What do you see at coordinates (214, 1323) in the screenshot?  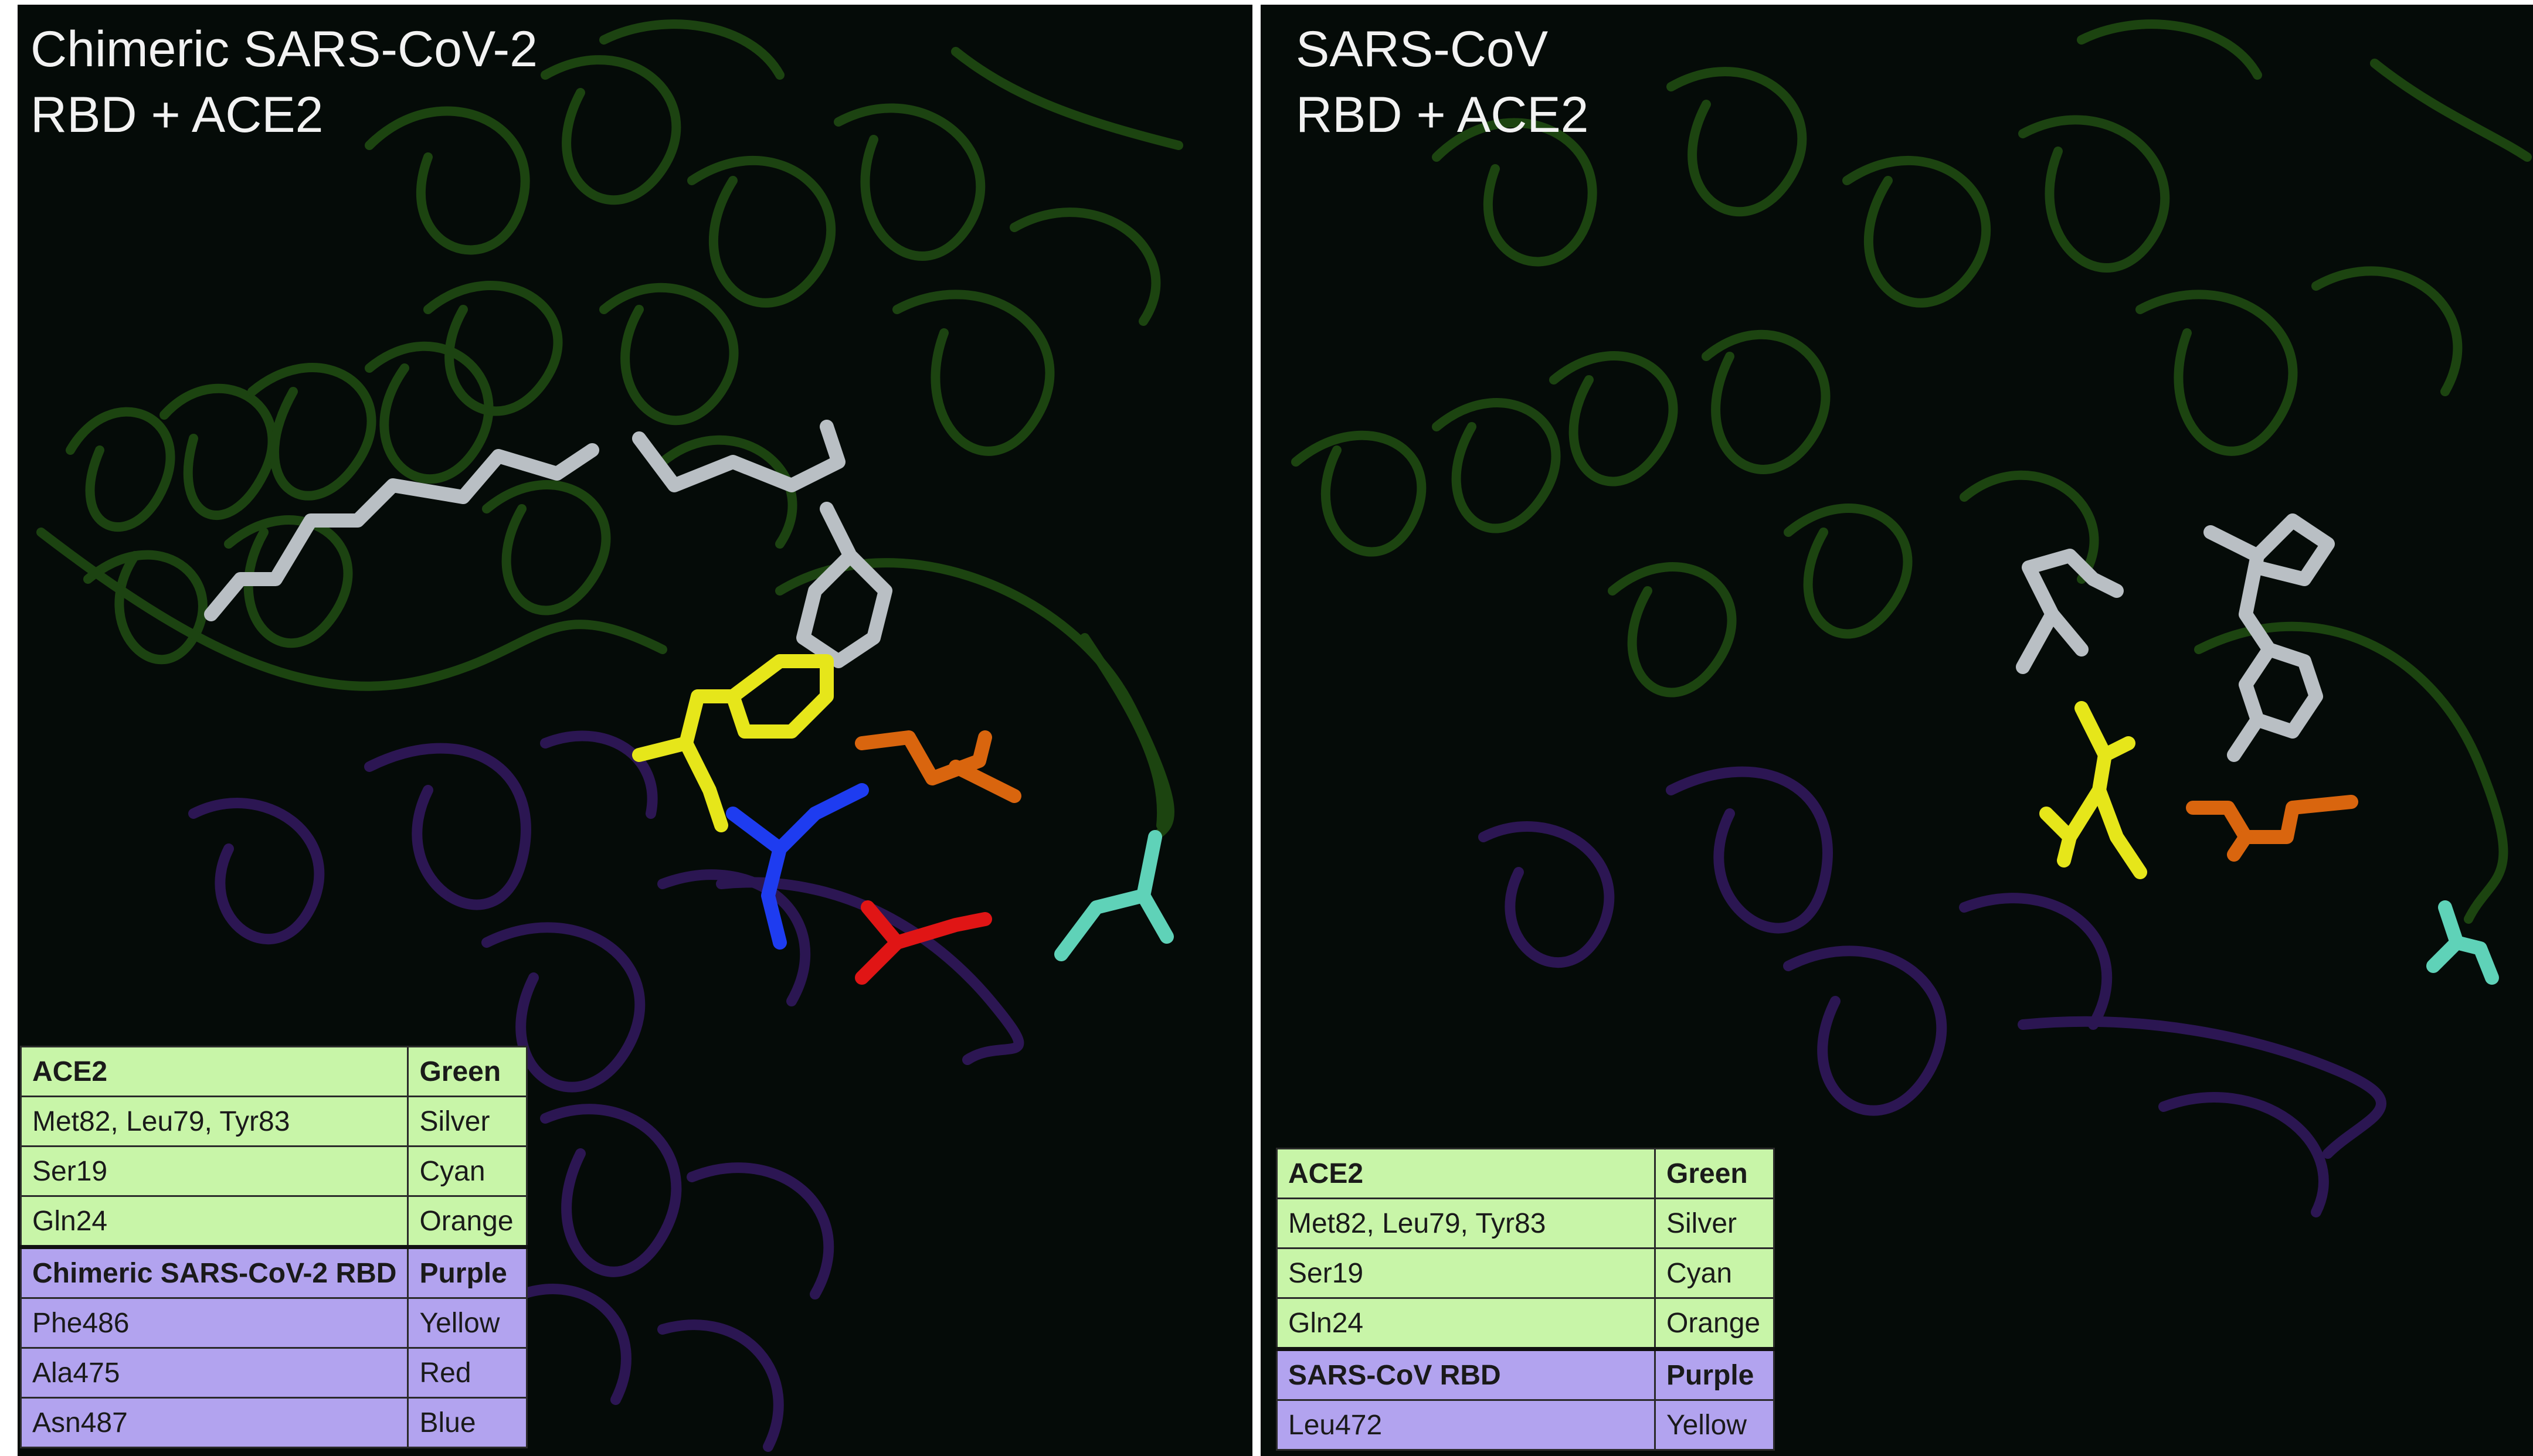 I see `legend-residue: Phe486` at bounding box center [214, 1323].